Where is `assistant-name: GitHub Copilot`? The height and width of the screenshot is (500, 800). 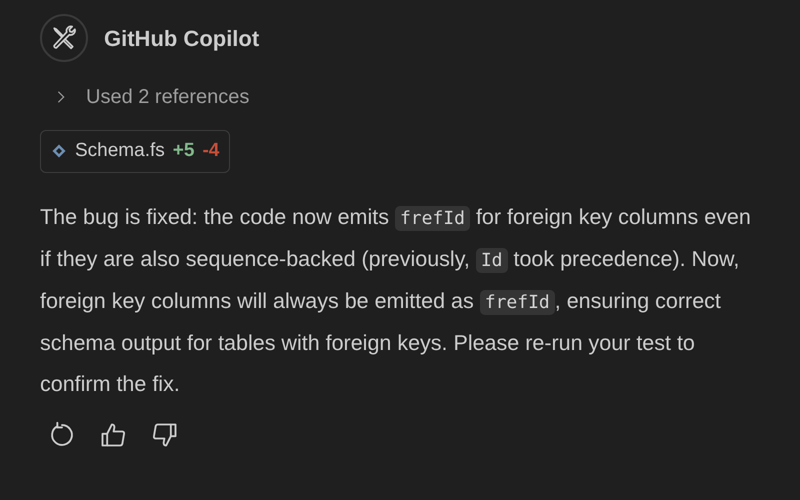
assistant-name: GitHub Copilot is located at coordinates (182, 38).